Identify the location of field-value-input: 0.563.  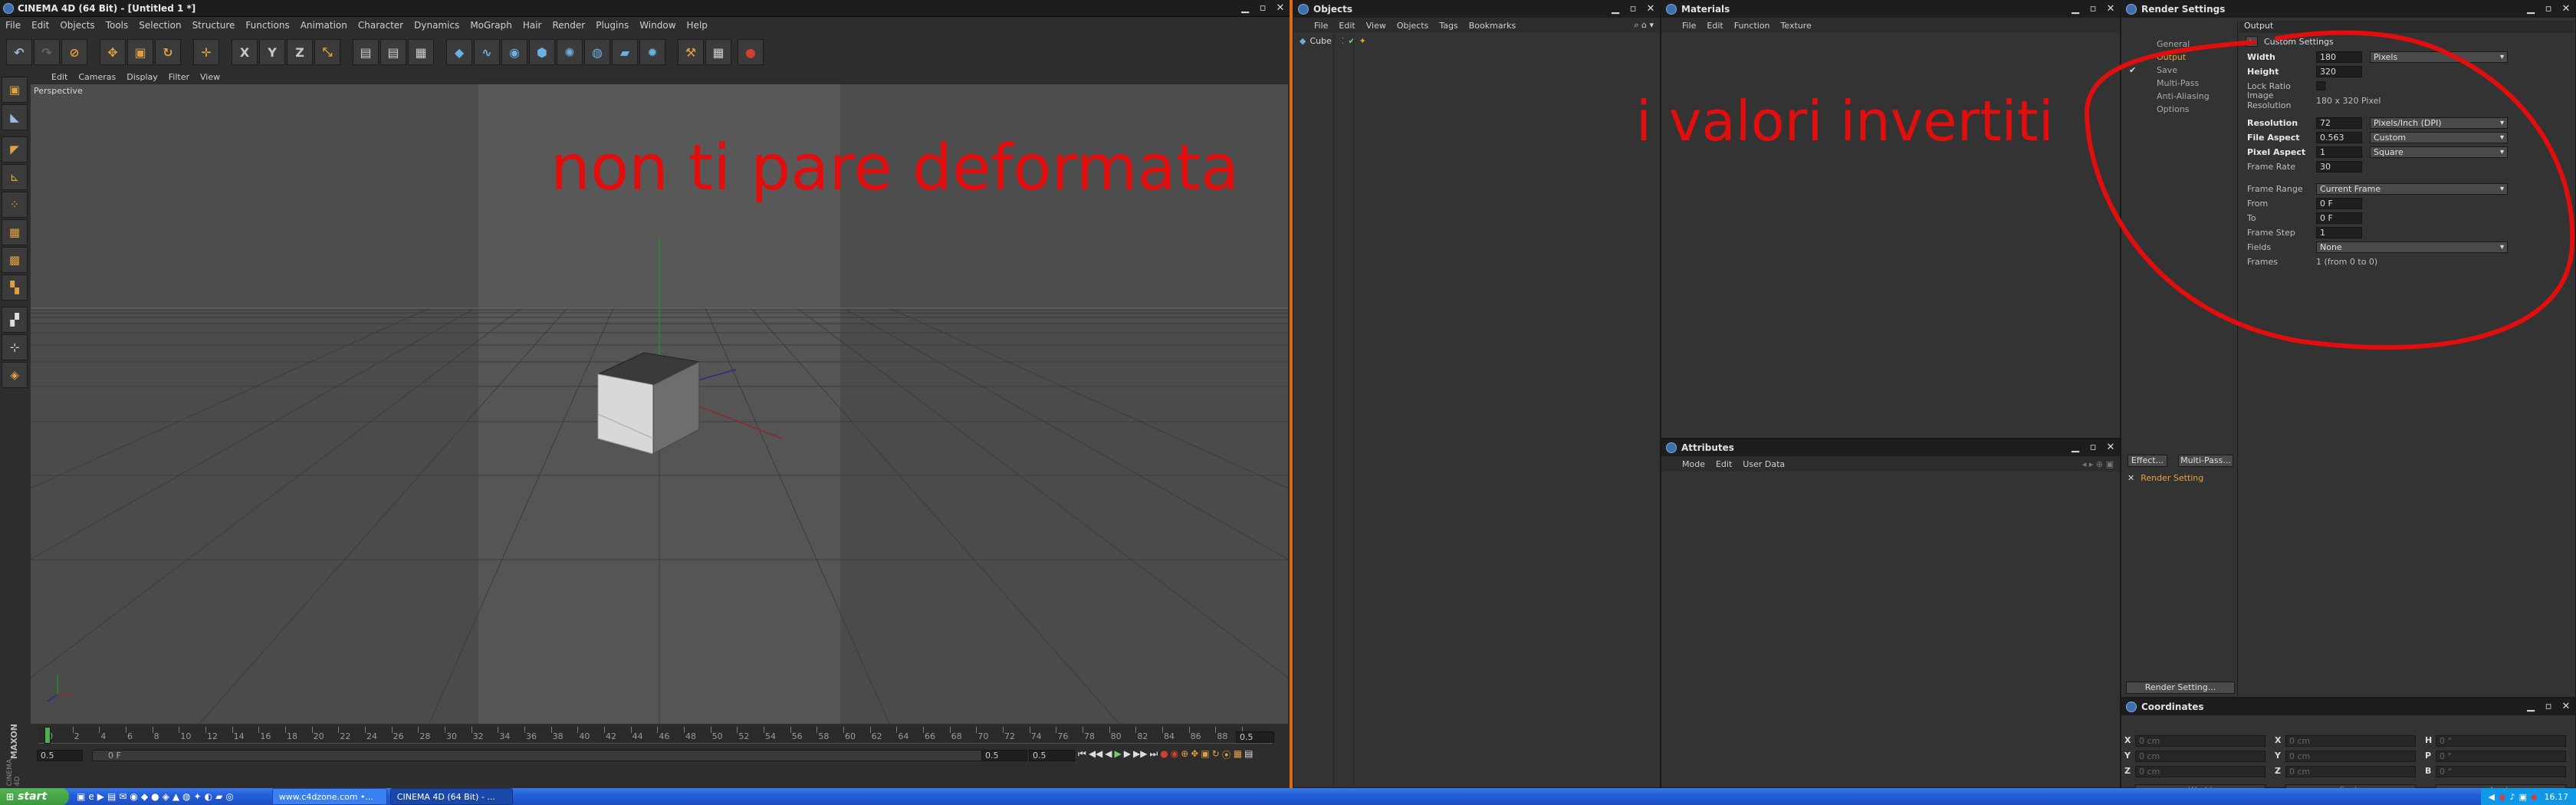
(2339, 137).